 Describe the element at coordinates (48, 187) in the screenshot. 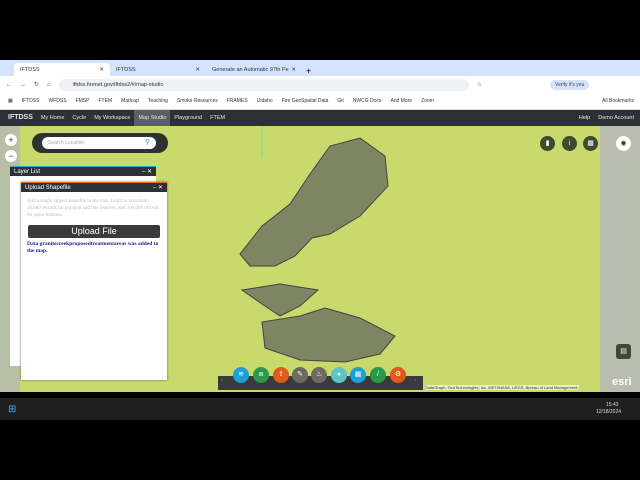

I see `upload-title: Upload Shapefile` at that location.